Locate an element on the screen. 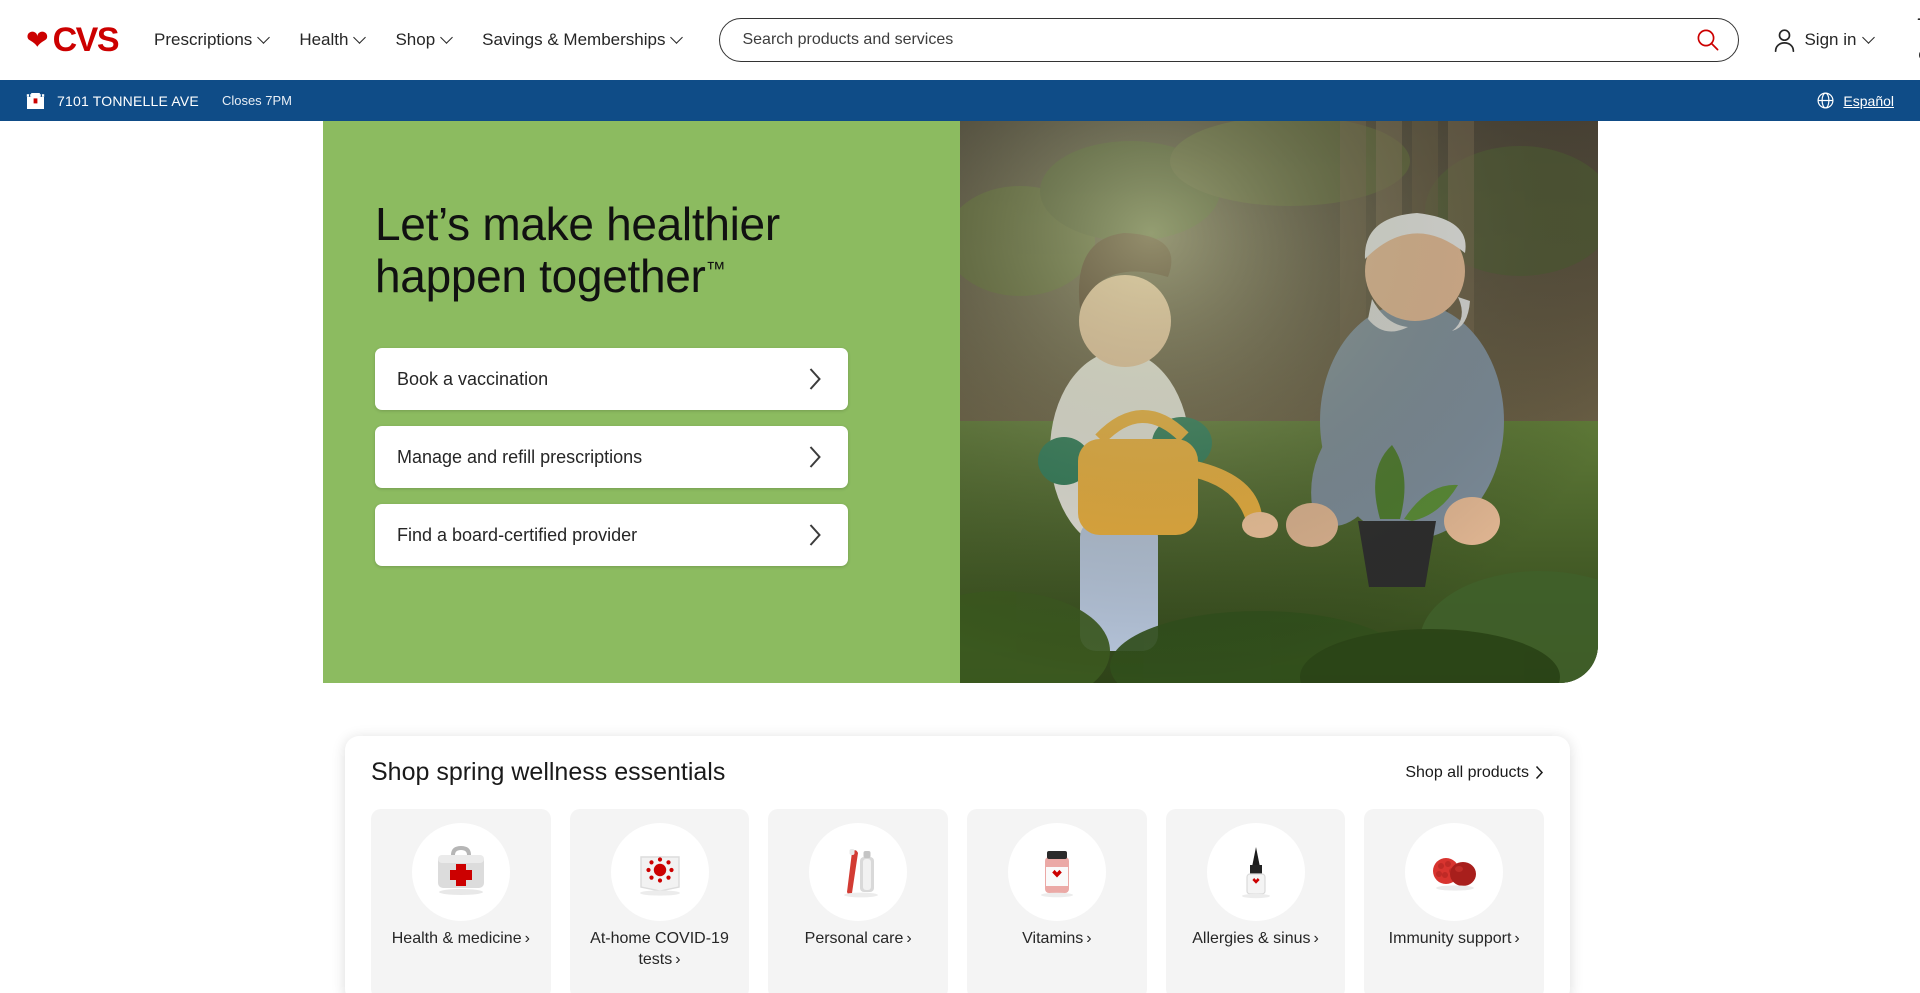  store-locator-bar: 7101 TONNELLE AVE Closes 7PM Español is located at coordinates (960, 100).